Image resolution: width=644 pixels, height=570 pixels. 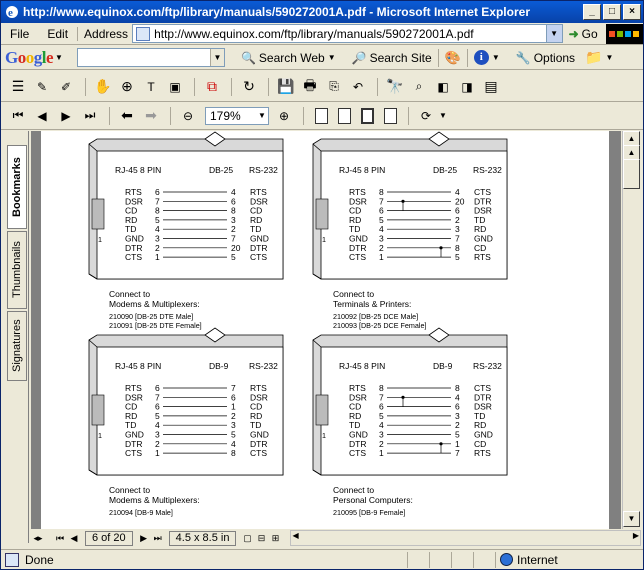 I want to click on go-label: Go, so click(x=589, y=33).